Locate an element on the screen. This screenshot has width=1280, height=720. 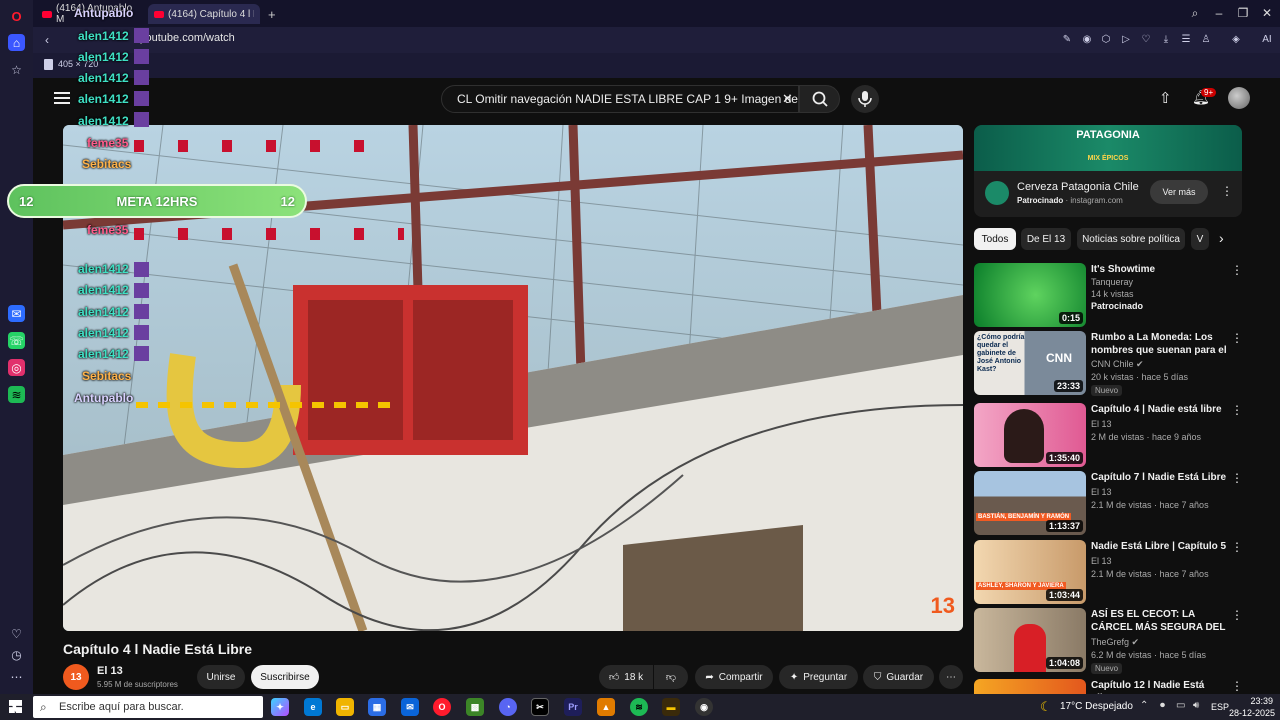
url-field: youtube.com/watch is located at coordinates (187, 38).